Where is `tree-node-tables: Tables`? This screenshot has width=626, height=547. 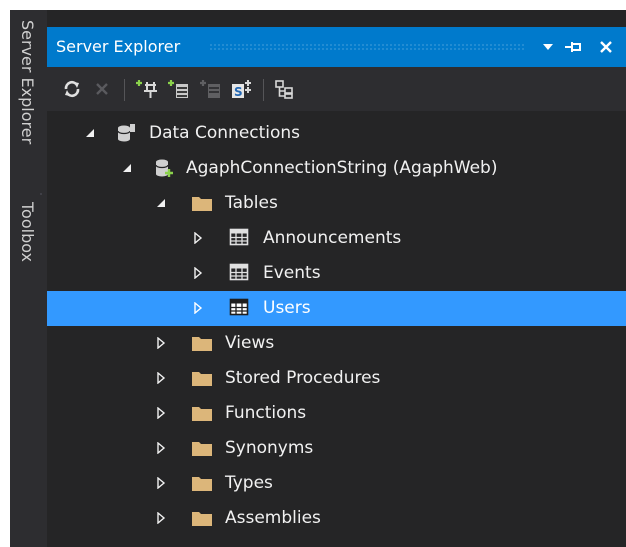 tree-node-tables: Tables is located at coordinates (336, 203).